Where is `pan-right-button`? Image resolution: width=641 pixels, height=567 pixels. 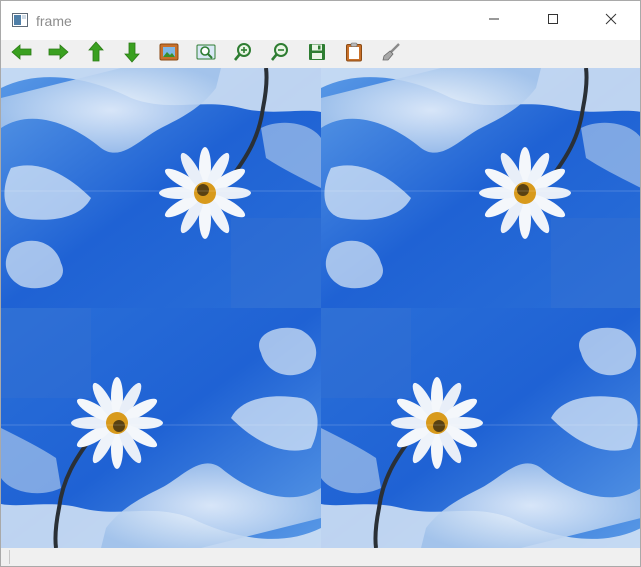 pan-right-button is located at coordinates (58, 54).